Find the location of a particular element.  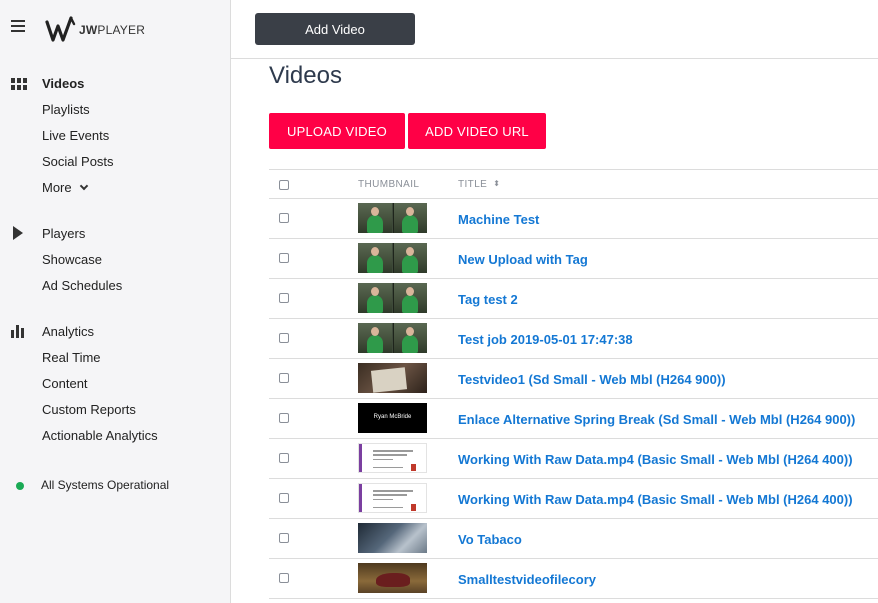

video-title-link: Machine Test is located at coordinates (498, 219).